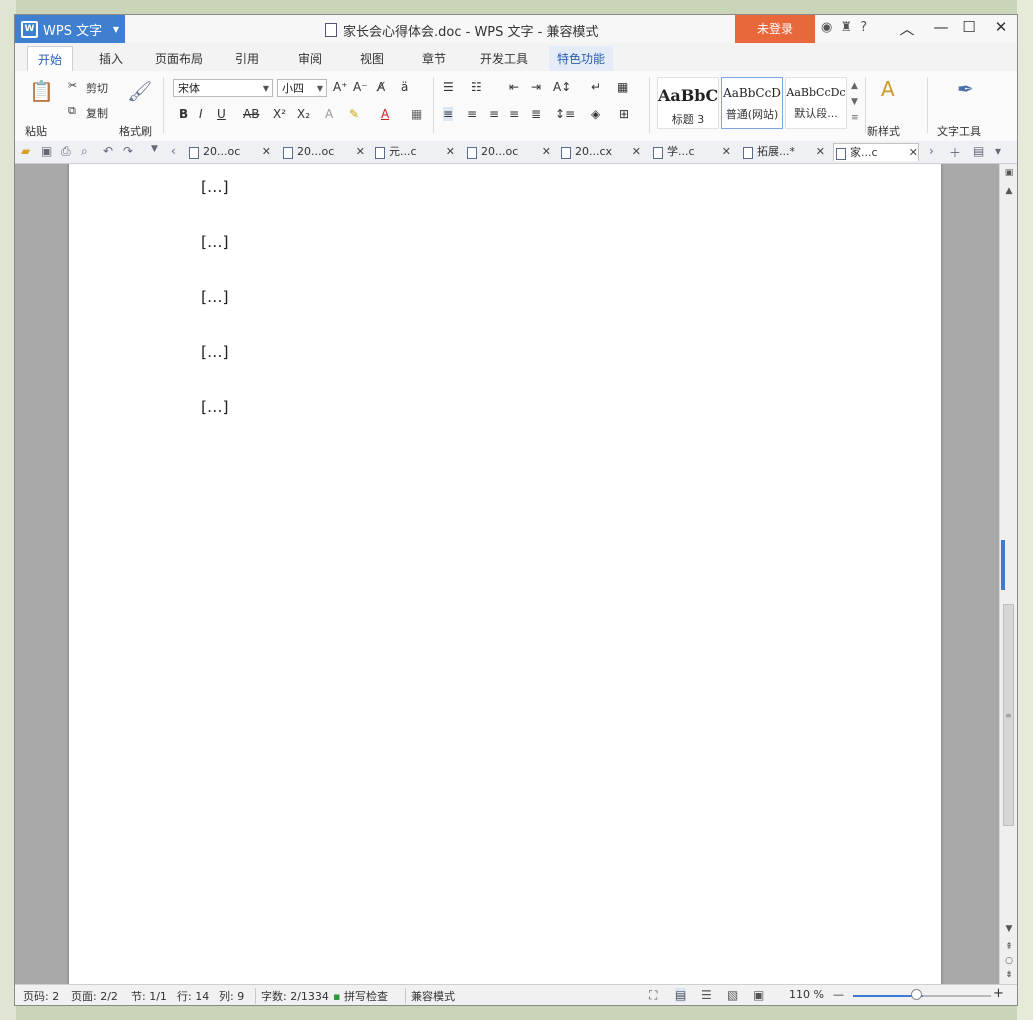 The width and height of the screenshot is (1033, 1020). Describe the element at coordinates (404, 87) in the screenshot. I see `phonetic-guide-icon: ä` at that location.